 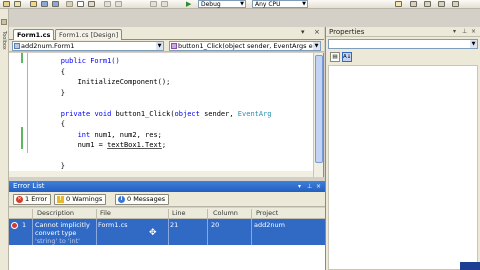 What do you see at coordinates (403, 57) in the screenshot?
I see `properties-toolbar: ▤ A↓` at bounding box center [403, 57].